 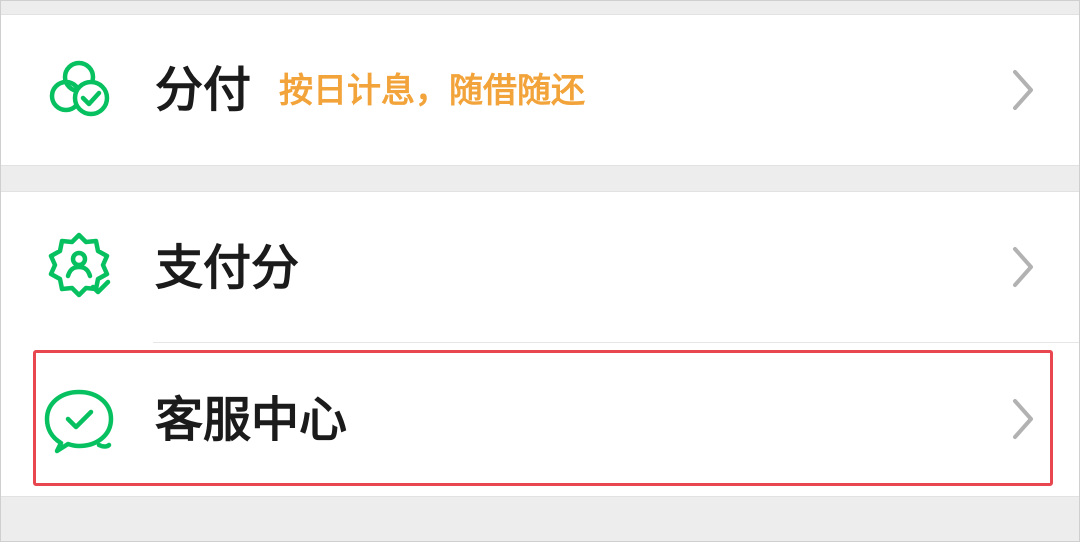 What do you see at coordinates (227, 268) in the screenshot?
I see `menu-item-label: 支付分` at bounding box center [227, 268].